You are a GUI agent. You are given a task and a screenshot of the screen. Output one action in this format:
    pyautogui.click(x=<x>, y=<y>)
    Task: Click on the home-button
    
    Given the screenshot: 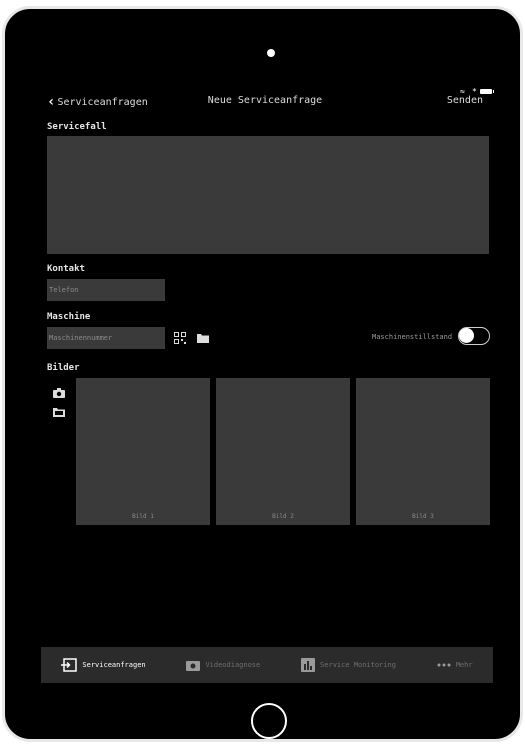 What is the action you would take?
    pyautogui.click(x=269, y=721)
    